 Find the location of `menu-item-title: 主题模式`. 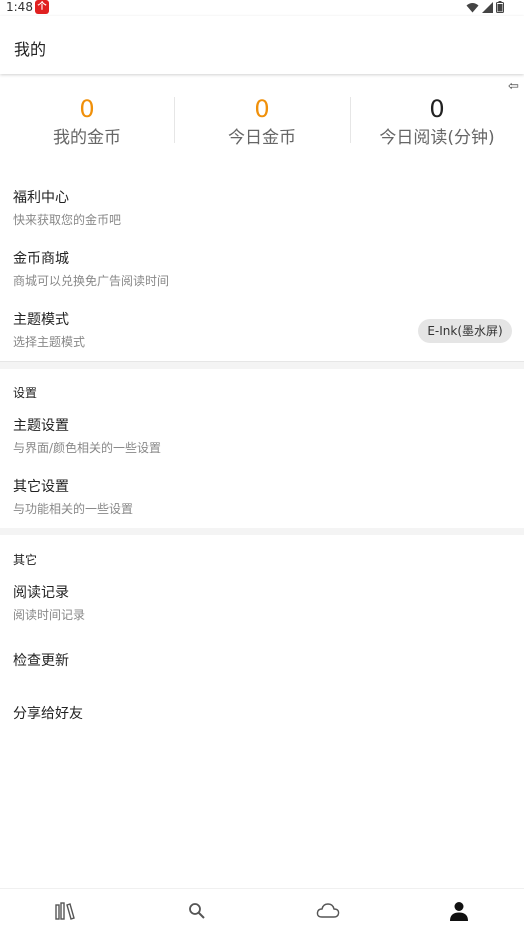

menu-item-title: 主题模式 is located at coordinates (41, 320).